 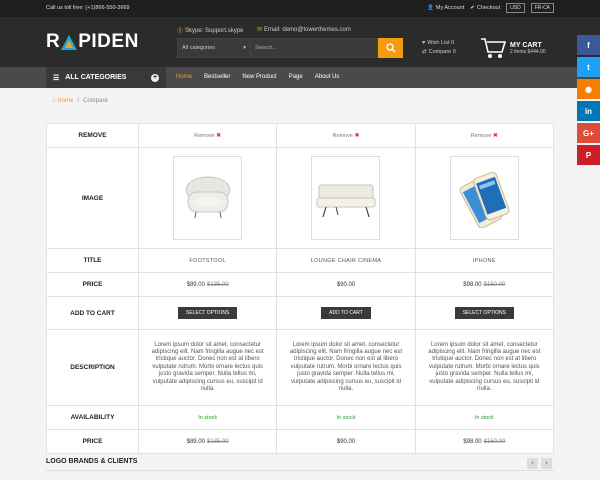 I want to click on add-to-cart-button: ADD TO CART, so click(x=346, y=313).